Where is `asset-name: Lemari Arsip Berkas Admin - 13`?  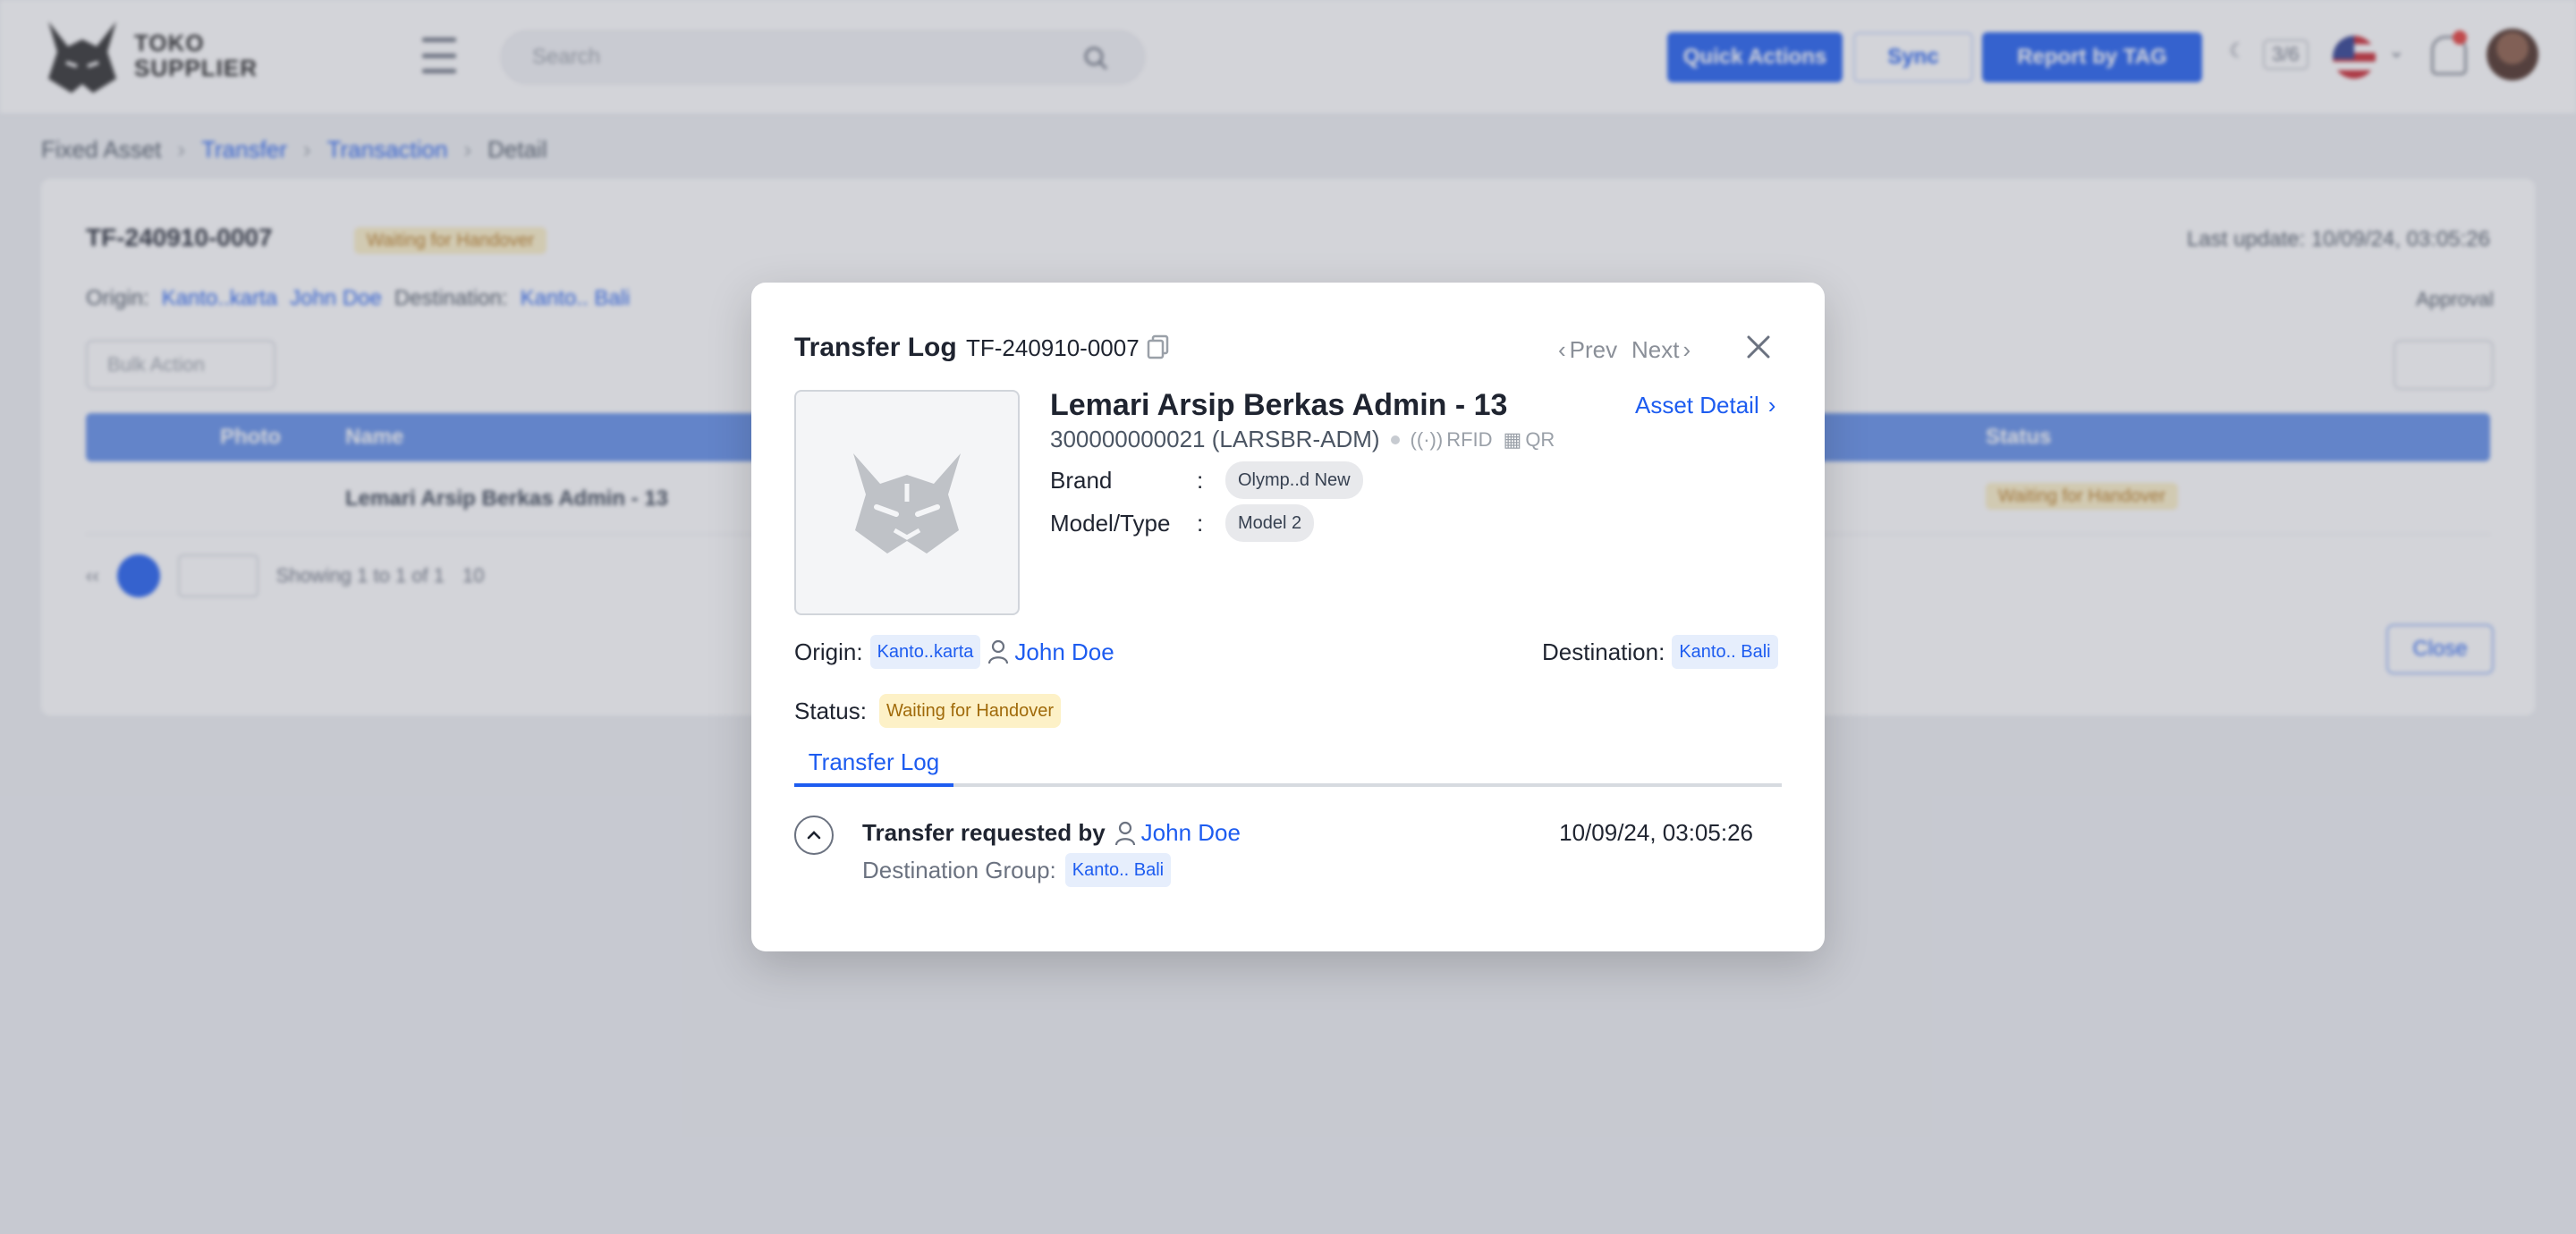
asset-name: Lemari Arsip Berkas Admin - 13 is located at coordinates (1279, 405).